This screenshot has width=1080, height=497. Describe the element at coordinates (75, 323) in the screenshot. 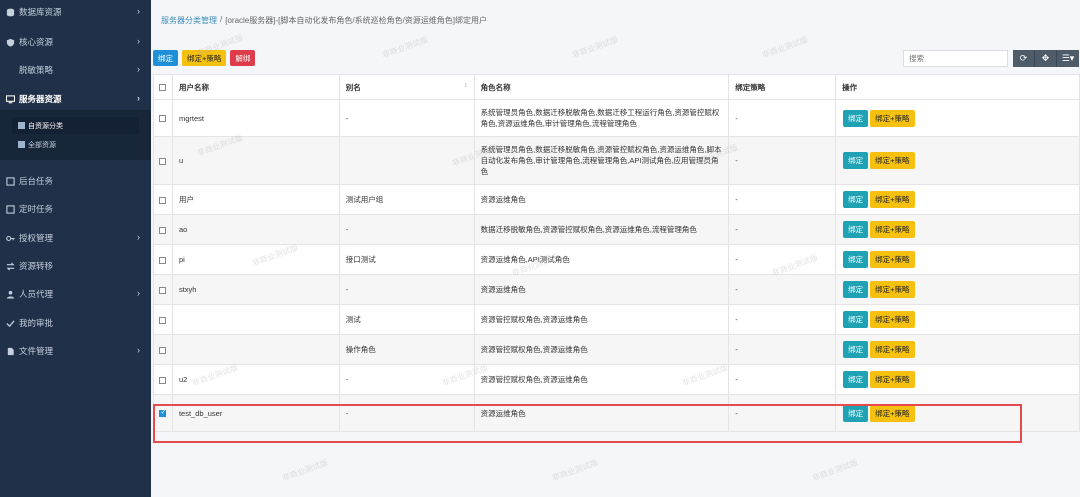

I see `nav-my-approvals: 我的审批` at that location.